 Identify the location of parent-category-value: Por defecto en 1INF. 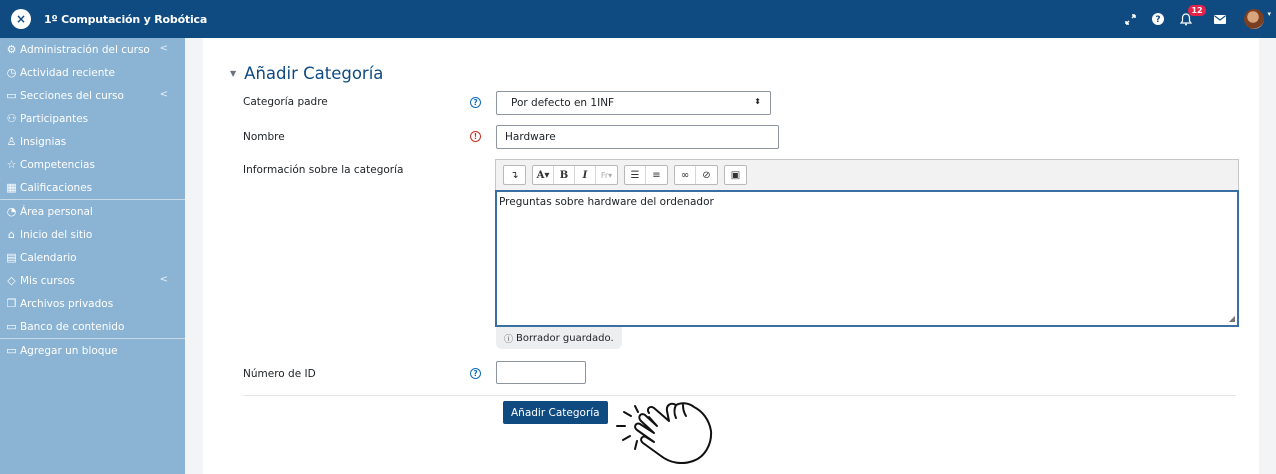
(563, 103).